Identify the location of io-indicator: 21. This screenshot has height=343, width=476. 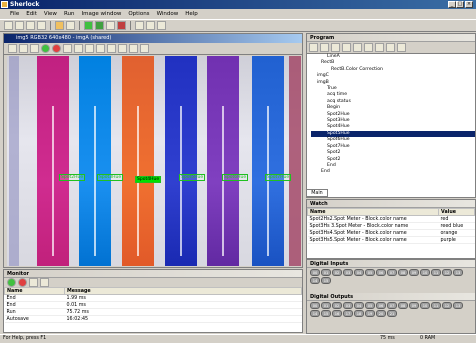
(392, 313).